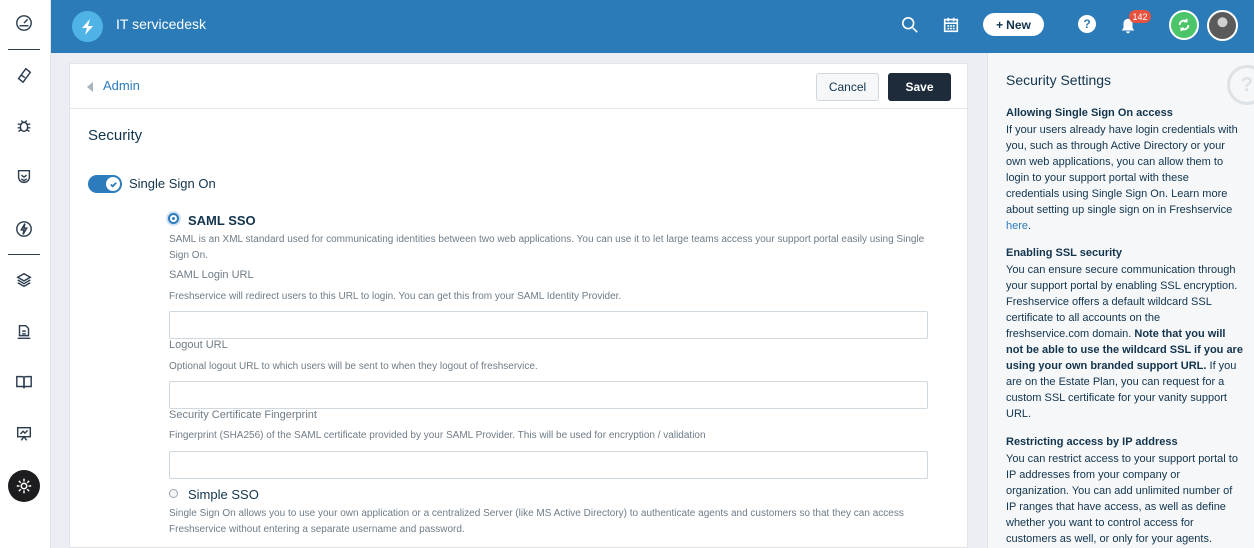  I want to click on top-header: IT servicedesk + New ? 142, so click(652, 26).